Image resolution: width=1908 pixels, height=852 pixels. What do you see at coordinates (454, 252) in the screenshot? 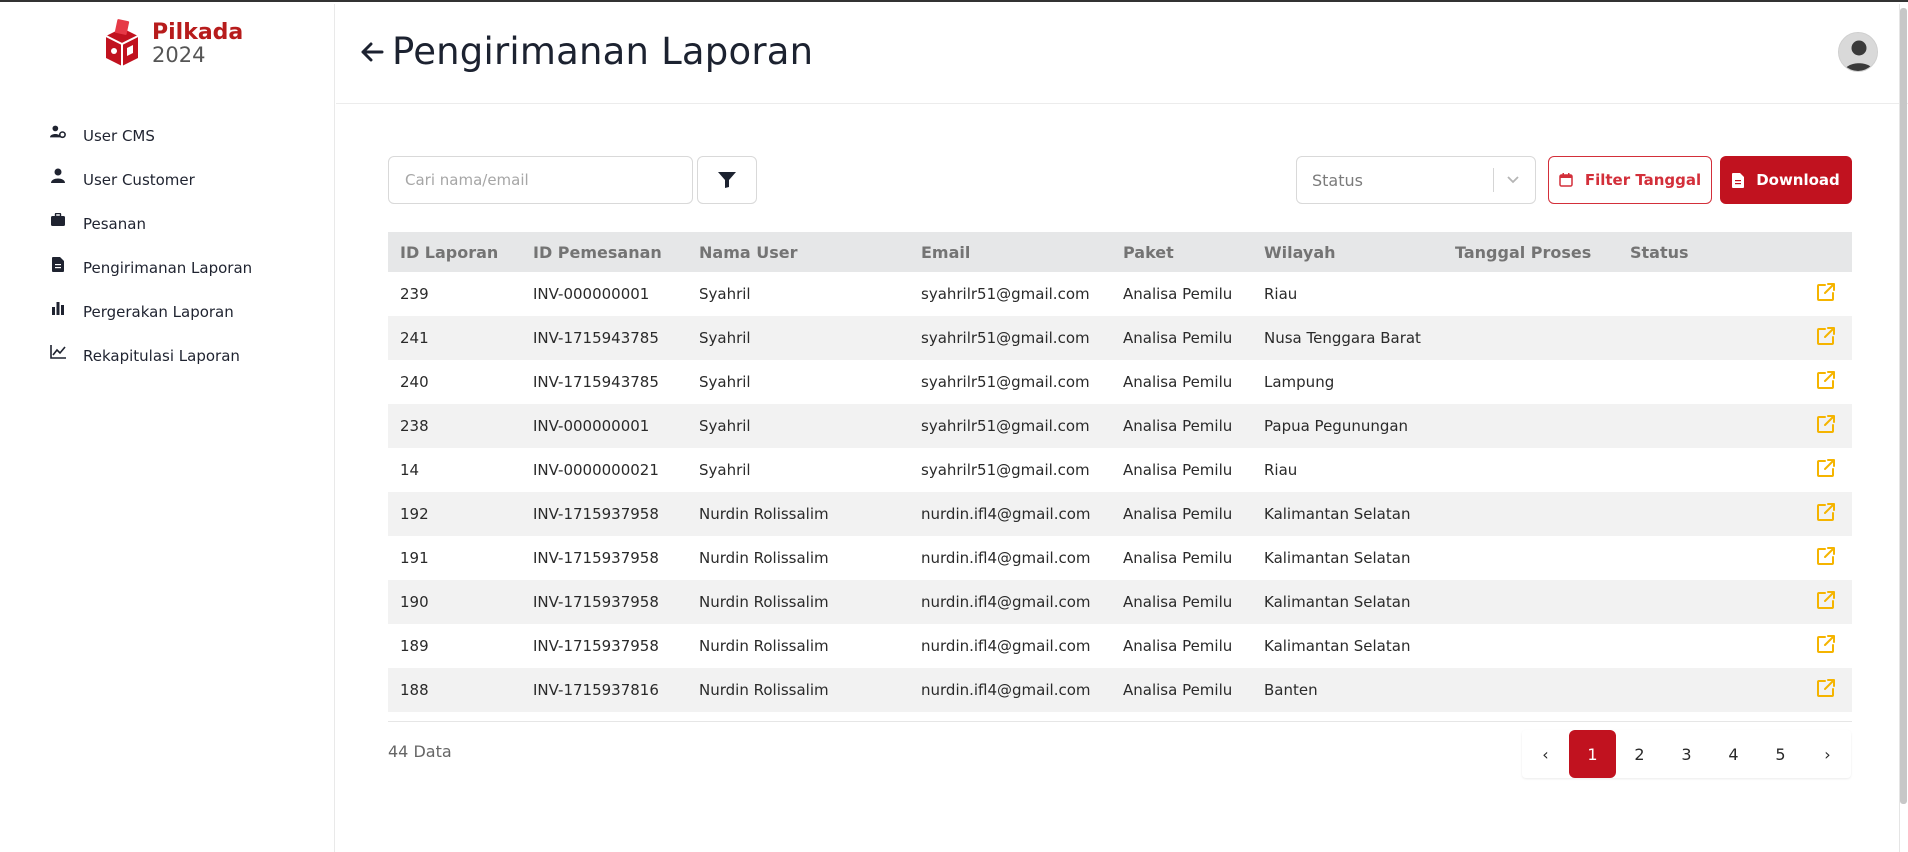
I see `column-header-id-laporan: ID Laporan` at bounding box center [454, 252].